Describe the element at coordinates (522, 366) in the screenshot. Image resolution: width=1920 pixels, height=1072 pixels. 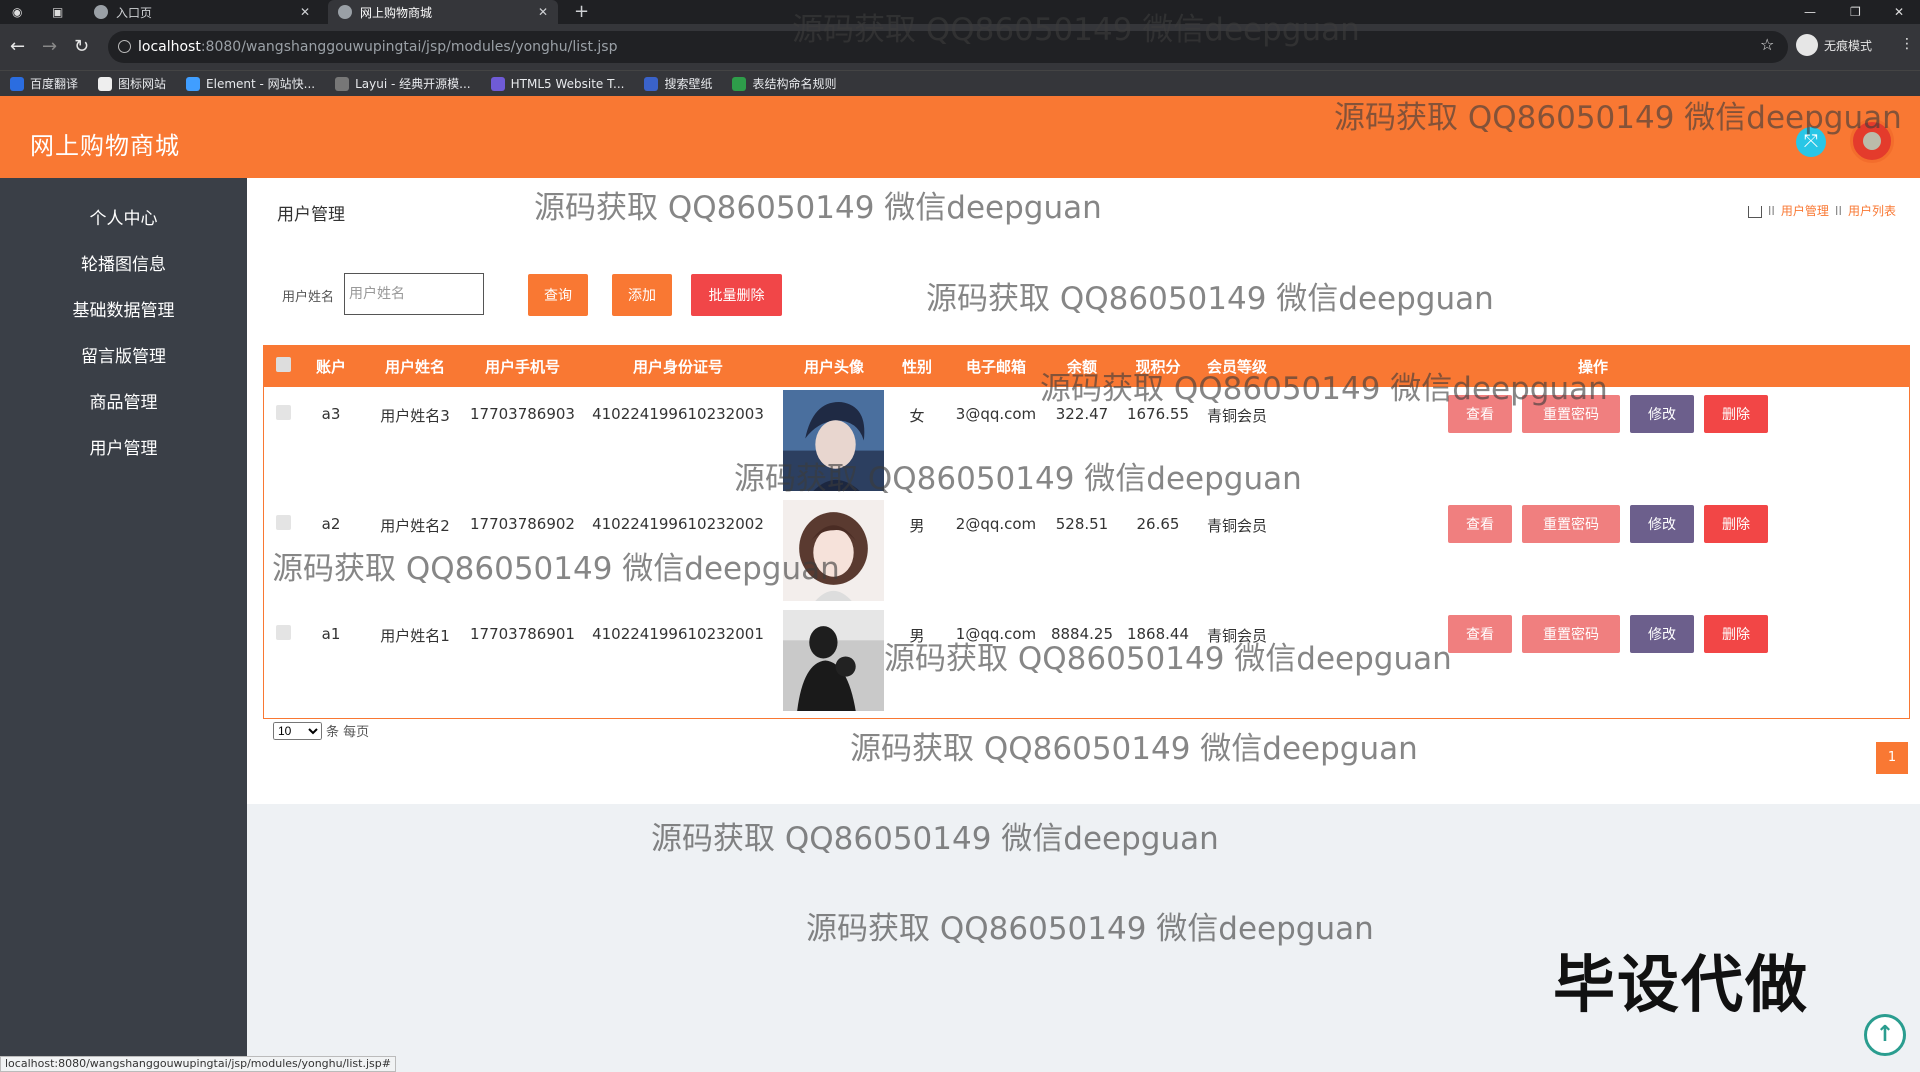
I see `col-phone: 用户手机号` at that location.